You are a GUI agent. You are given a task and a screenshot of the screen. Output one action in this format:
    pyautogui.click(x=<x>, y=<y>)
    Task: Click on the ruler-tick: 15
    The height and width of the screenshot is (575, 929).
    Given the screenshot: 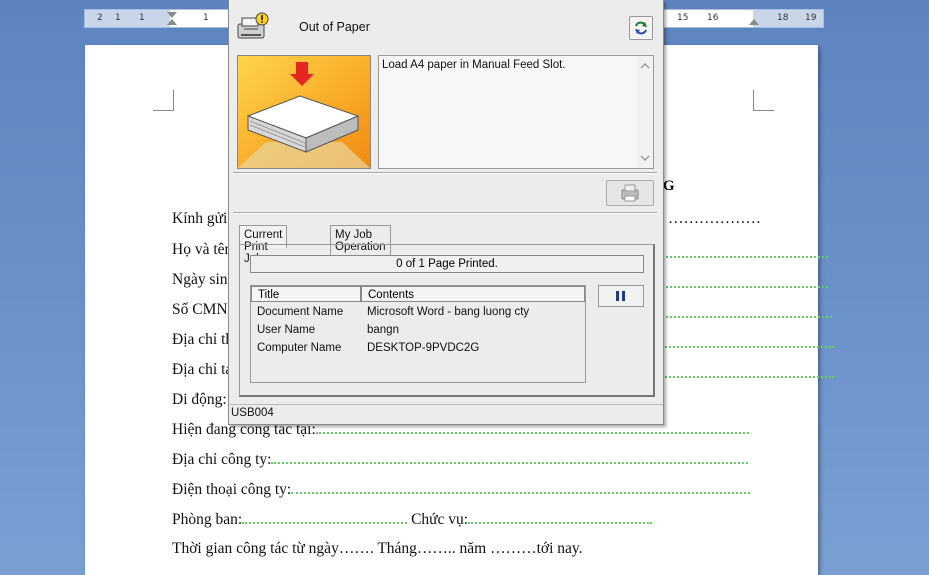 What is the action you would take?
    pyautogui.click(x=683, y=18)
    